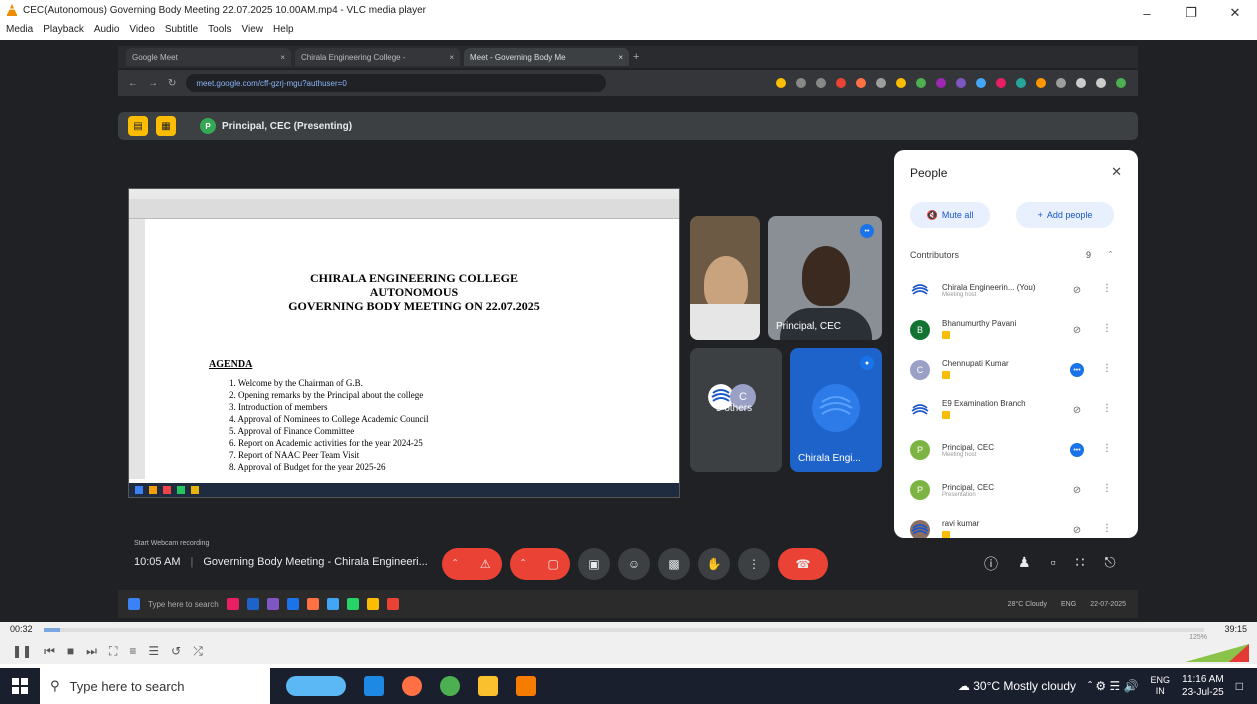  I want to click on pause-icon: ❚❚, so click(22, 651).